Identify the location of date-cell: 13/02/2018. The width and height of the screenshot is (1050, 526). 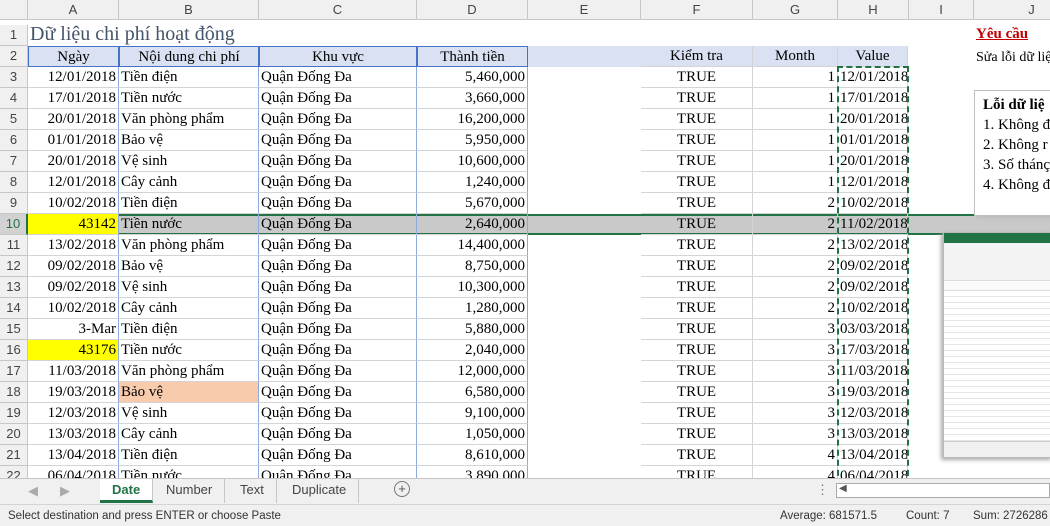
(73, 245).